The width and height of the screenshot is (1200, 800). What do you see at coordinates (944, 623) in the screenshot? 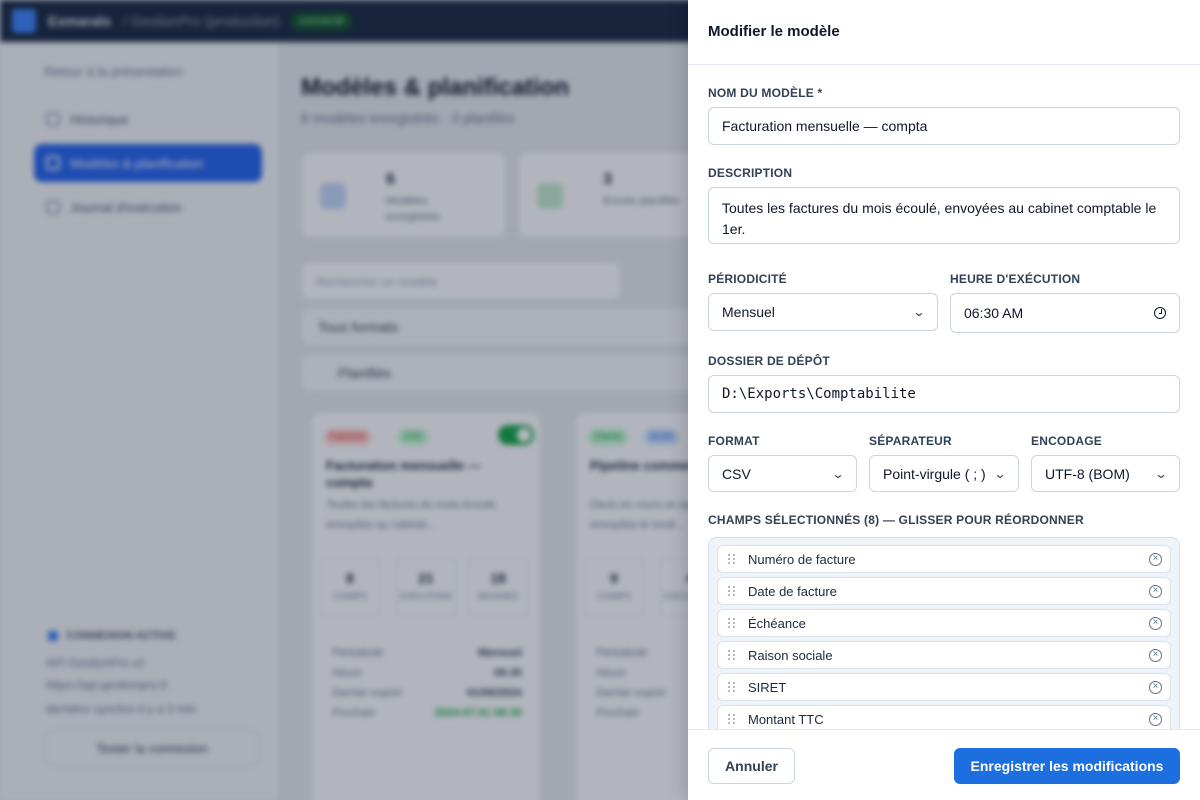
I see `list-item: Échéance ×` at bounding box center [944, 623].